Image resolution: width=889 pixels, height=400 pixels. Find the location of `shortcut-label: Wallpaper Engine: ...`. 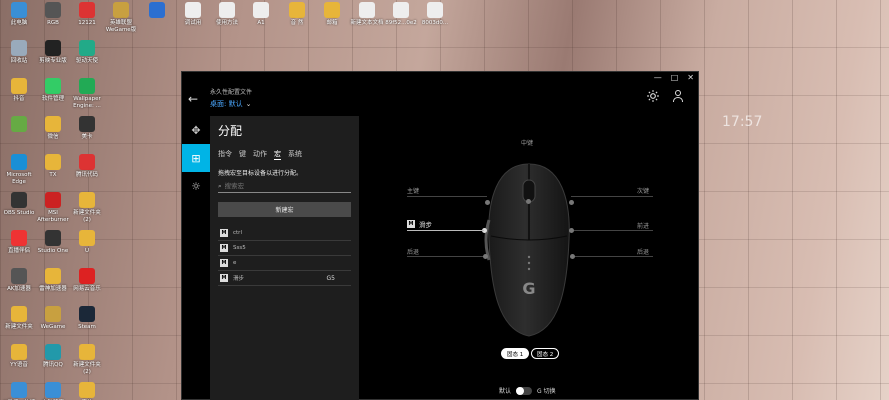

shortcut-label: Wallpaper Engine: ... is located at coordinates (87, 102).